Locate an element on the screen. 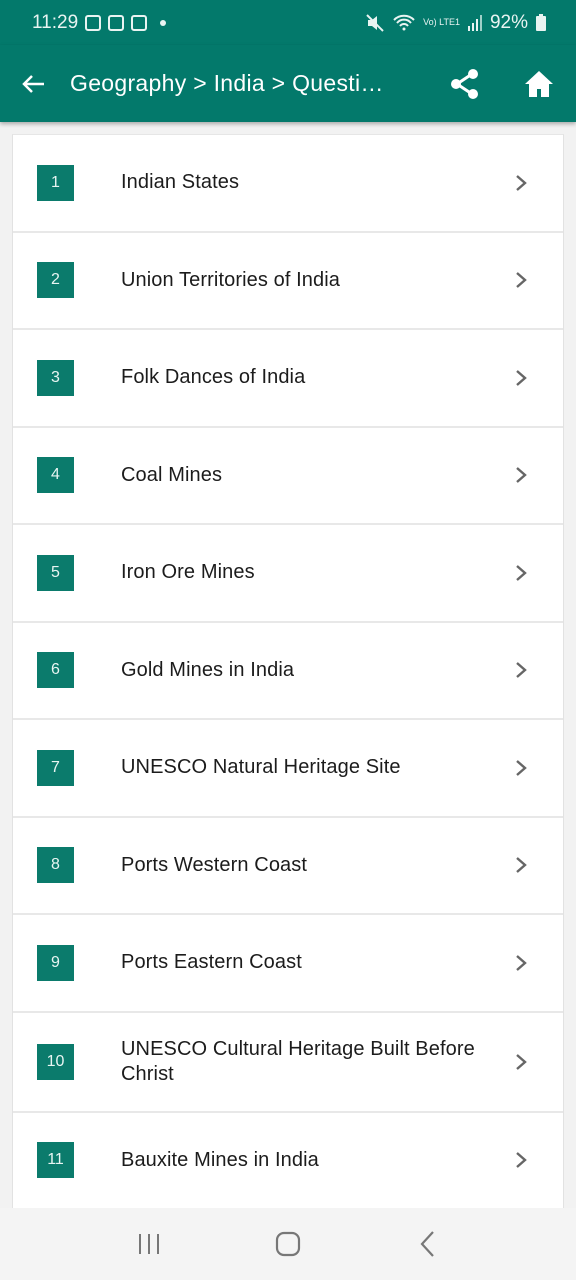 This screenshot has height=1280, width=576. list-item: 8 Ports Western Coast is located at coordinates (288, 866).